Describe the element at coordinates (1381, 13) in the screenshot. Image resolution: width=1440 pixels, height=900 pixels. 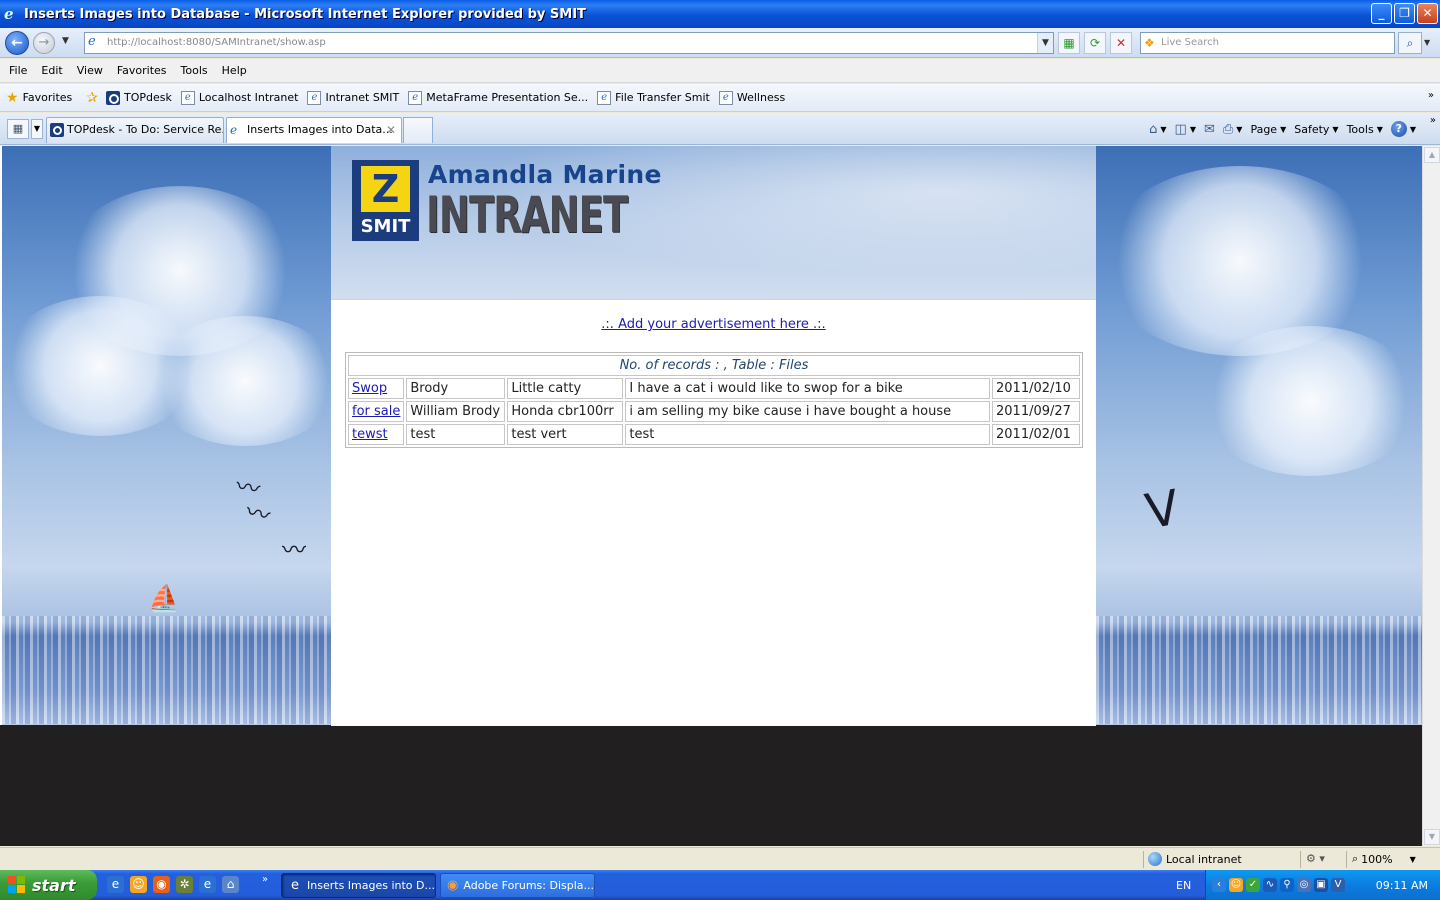
I see `minimize-button: _` at that location.